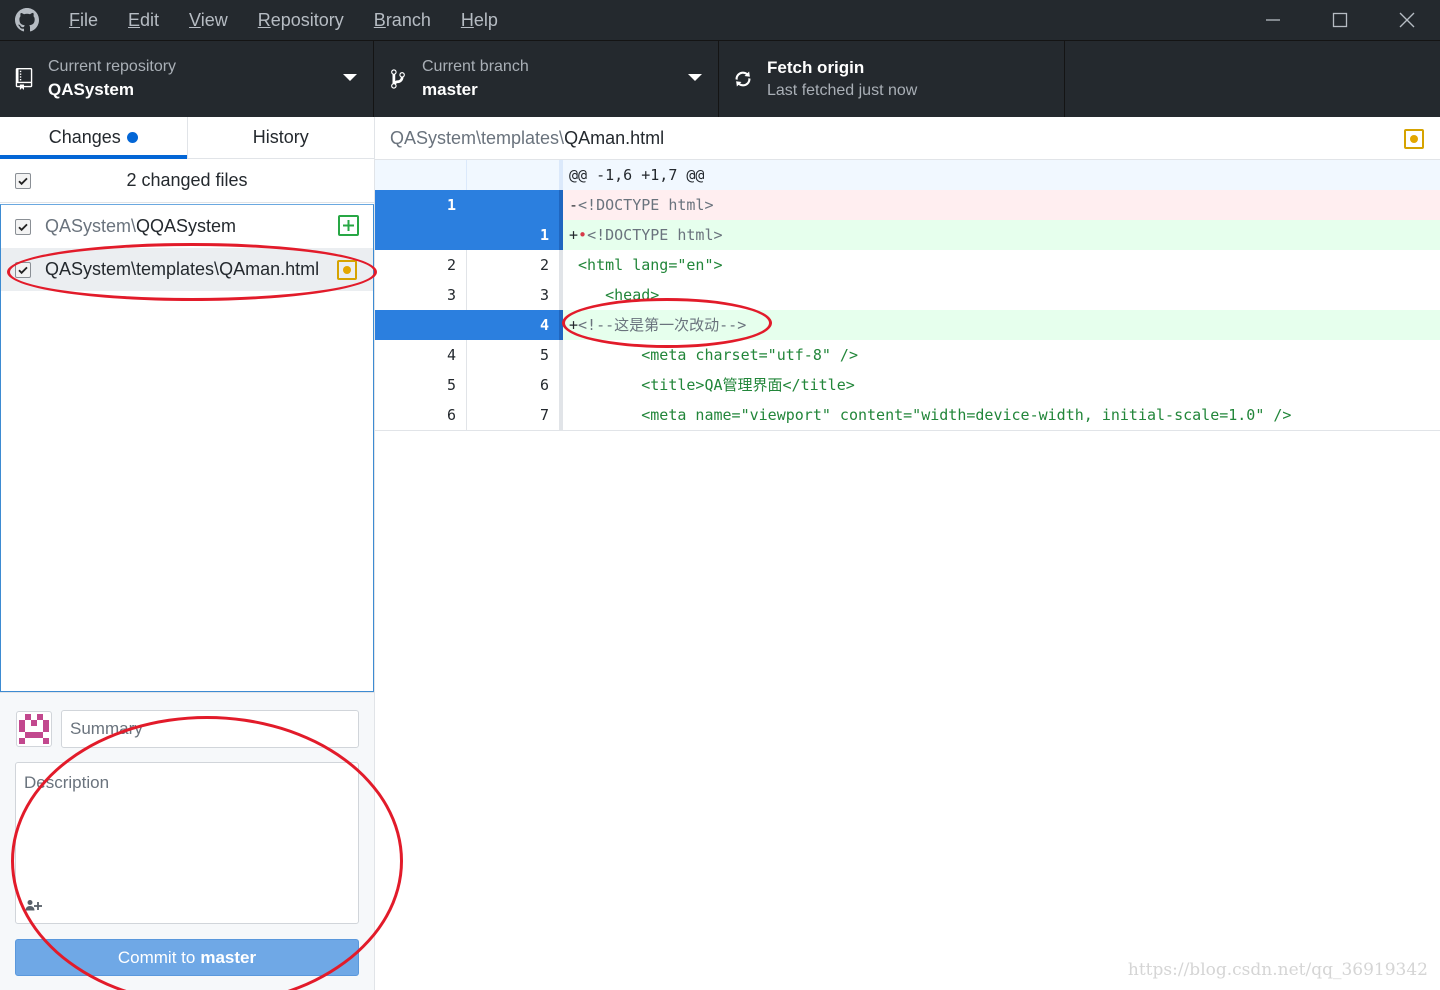 This screenshot has height=990, width=1440. Describe the element at coordinates (1277, 970) in the screenshot. I see `watermark: https://blog.csdn.net/qq_36919342` at that location.